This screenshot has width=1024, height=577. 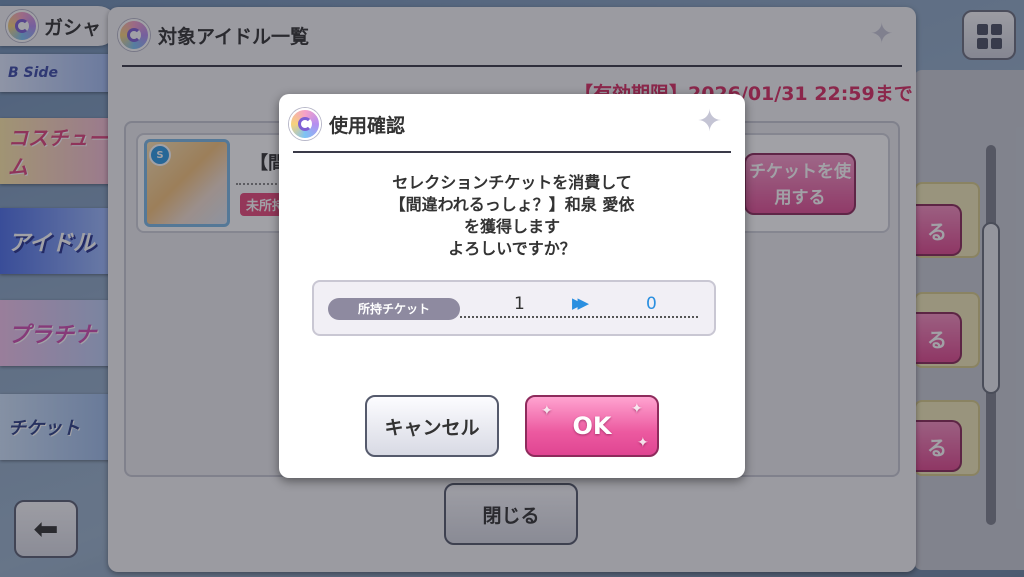 What do you see at coordinates (305, 124) in the screenshot?
I see `dialog-logo-icon` at bounding box center [305, 124].